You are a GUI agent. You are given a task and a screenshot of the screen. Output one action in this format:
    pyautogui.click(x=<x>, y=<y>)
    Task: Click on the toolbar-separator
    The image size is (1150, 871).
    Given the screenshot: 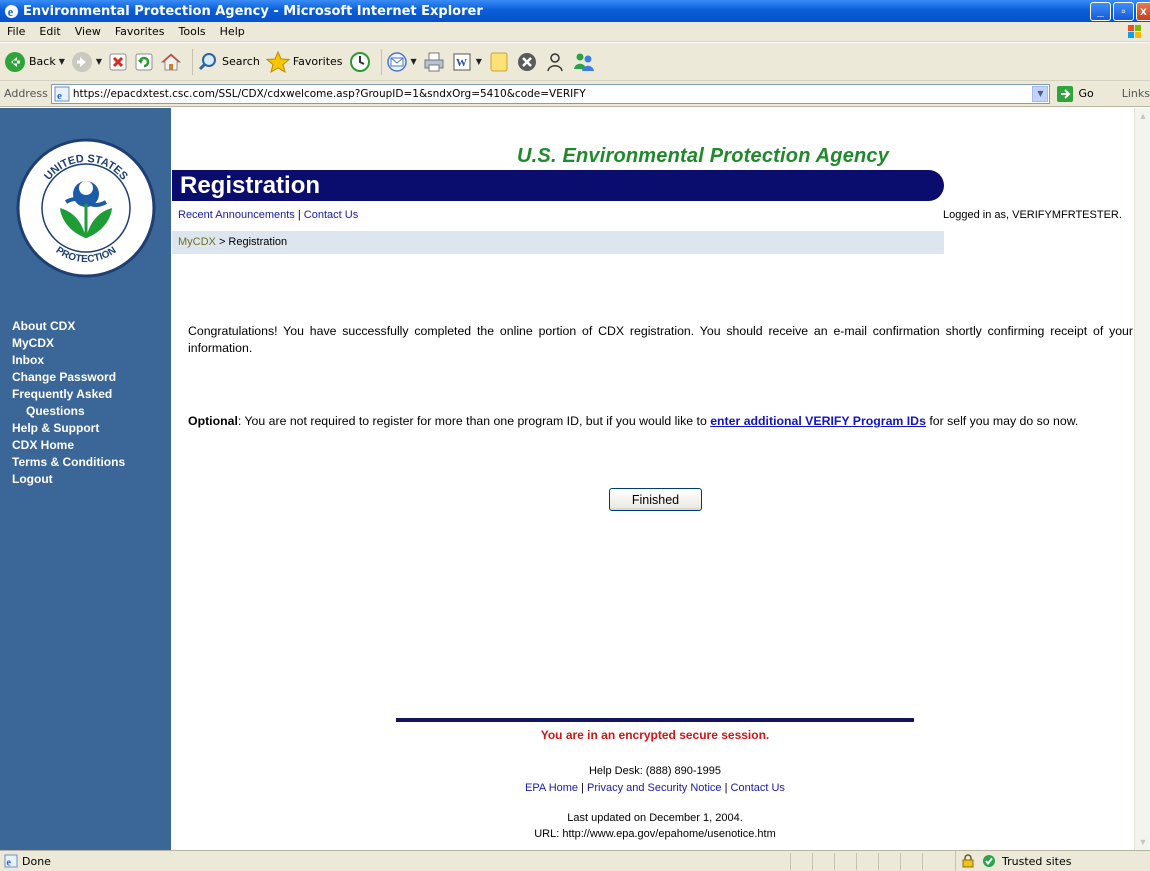 What is the action you would take?
    pyautogui.click(x=193, y=61)
    